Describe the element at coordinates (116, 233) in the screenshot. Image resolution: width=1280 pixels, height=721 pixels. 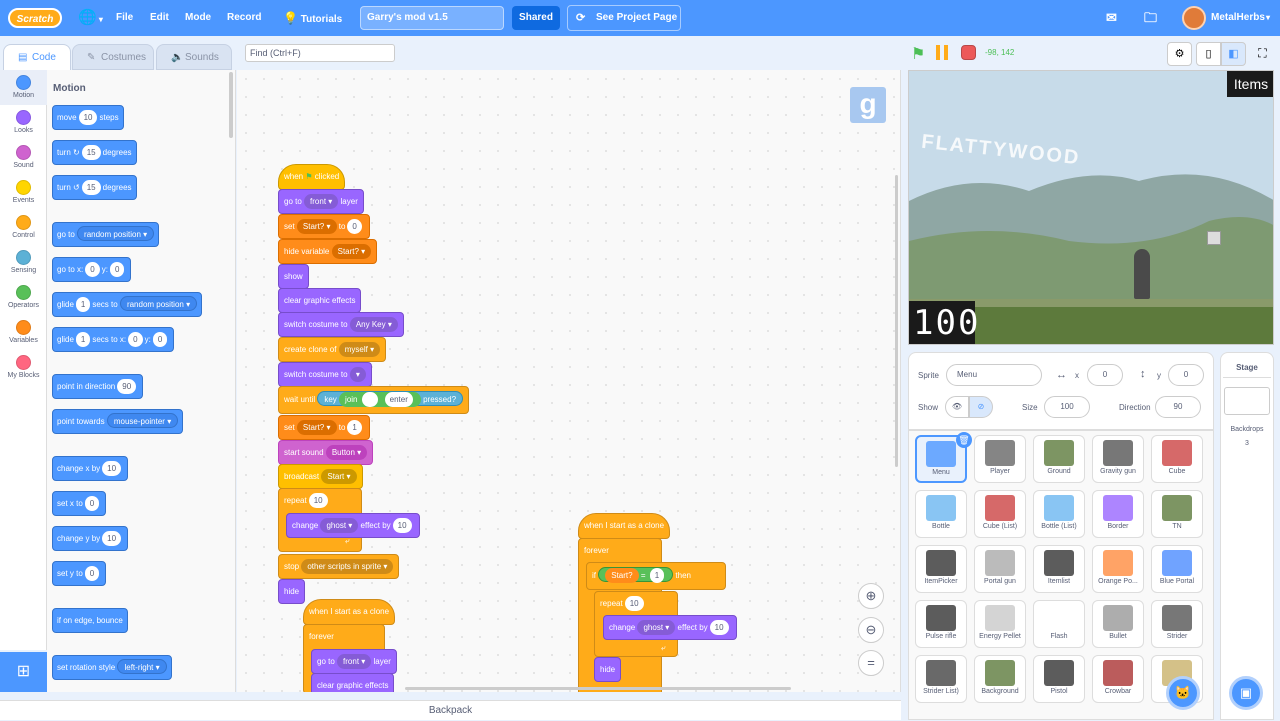
I see `block-dropdown: random position ▾` at that location.